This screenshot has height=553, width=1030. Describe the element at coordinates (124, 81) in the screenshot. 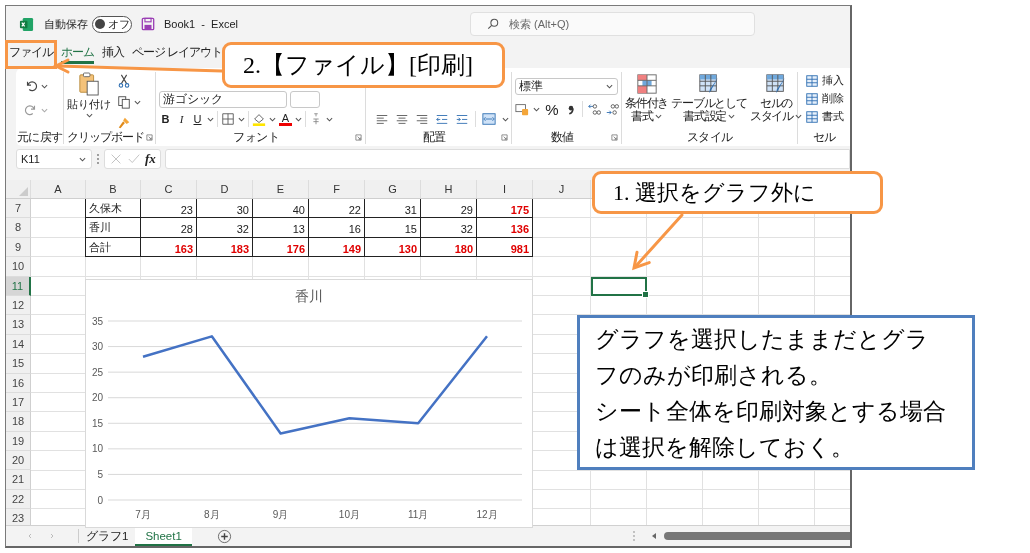

I see `scissors-icon` at that location.